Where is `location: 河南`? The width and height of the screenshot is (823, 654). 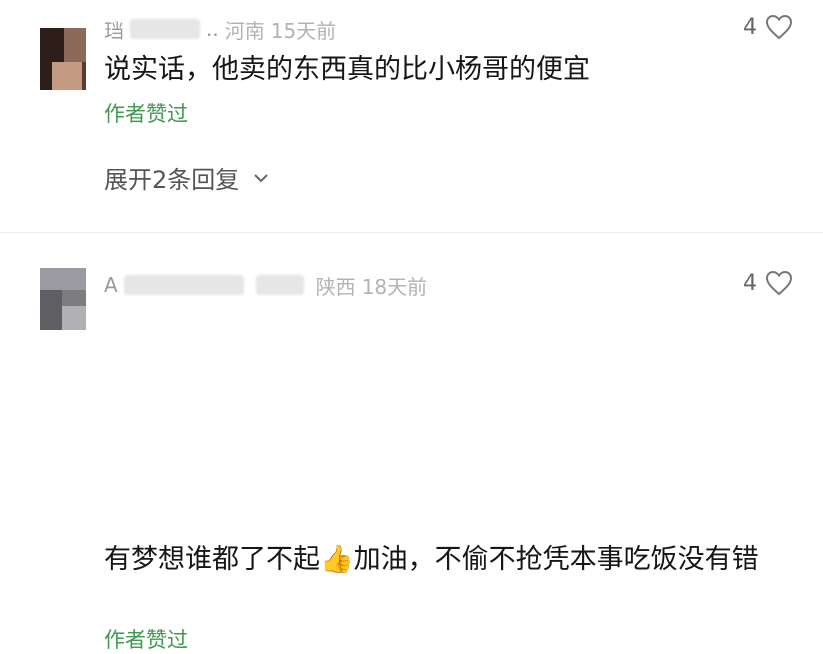 location: 河南 is located at coordinates (244, 30).